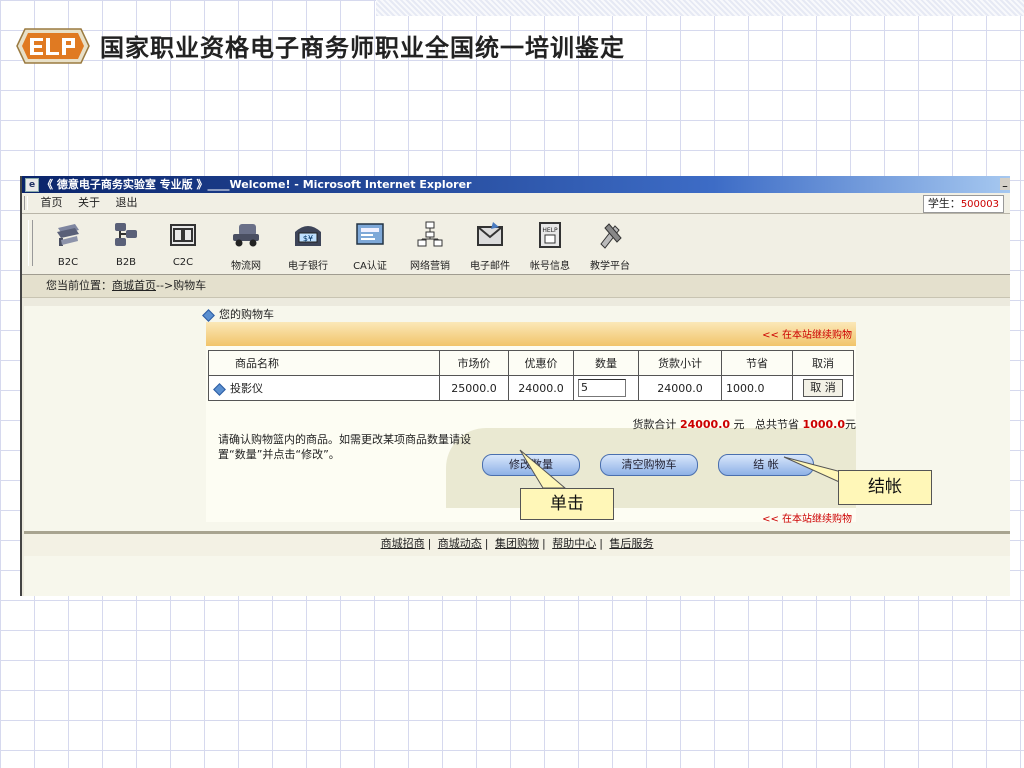  Describe the element at coordinates (324, 388) in the screenshot. I see `item-name-cell: 投影仪` at that location.